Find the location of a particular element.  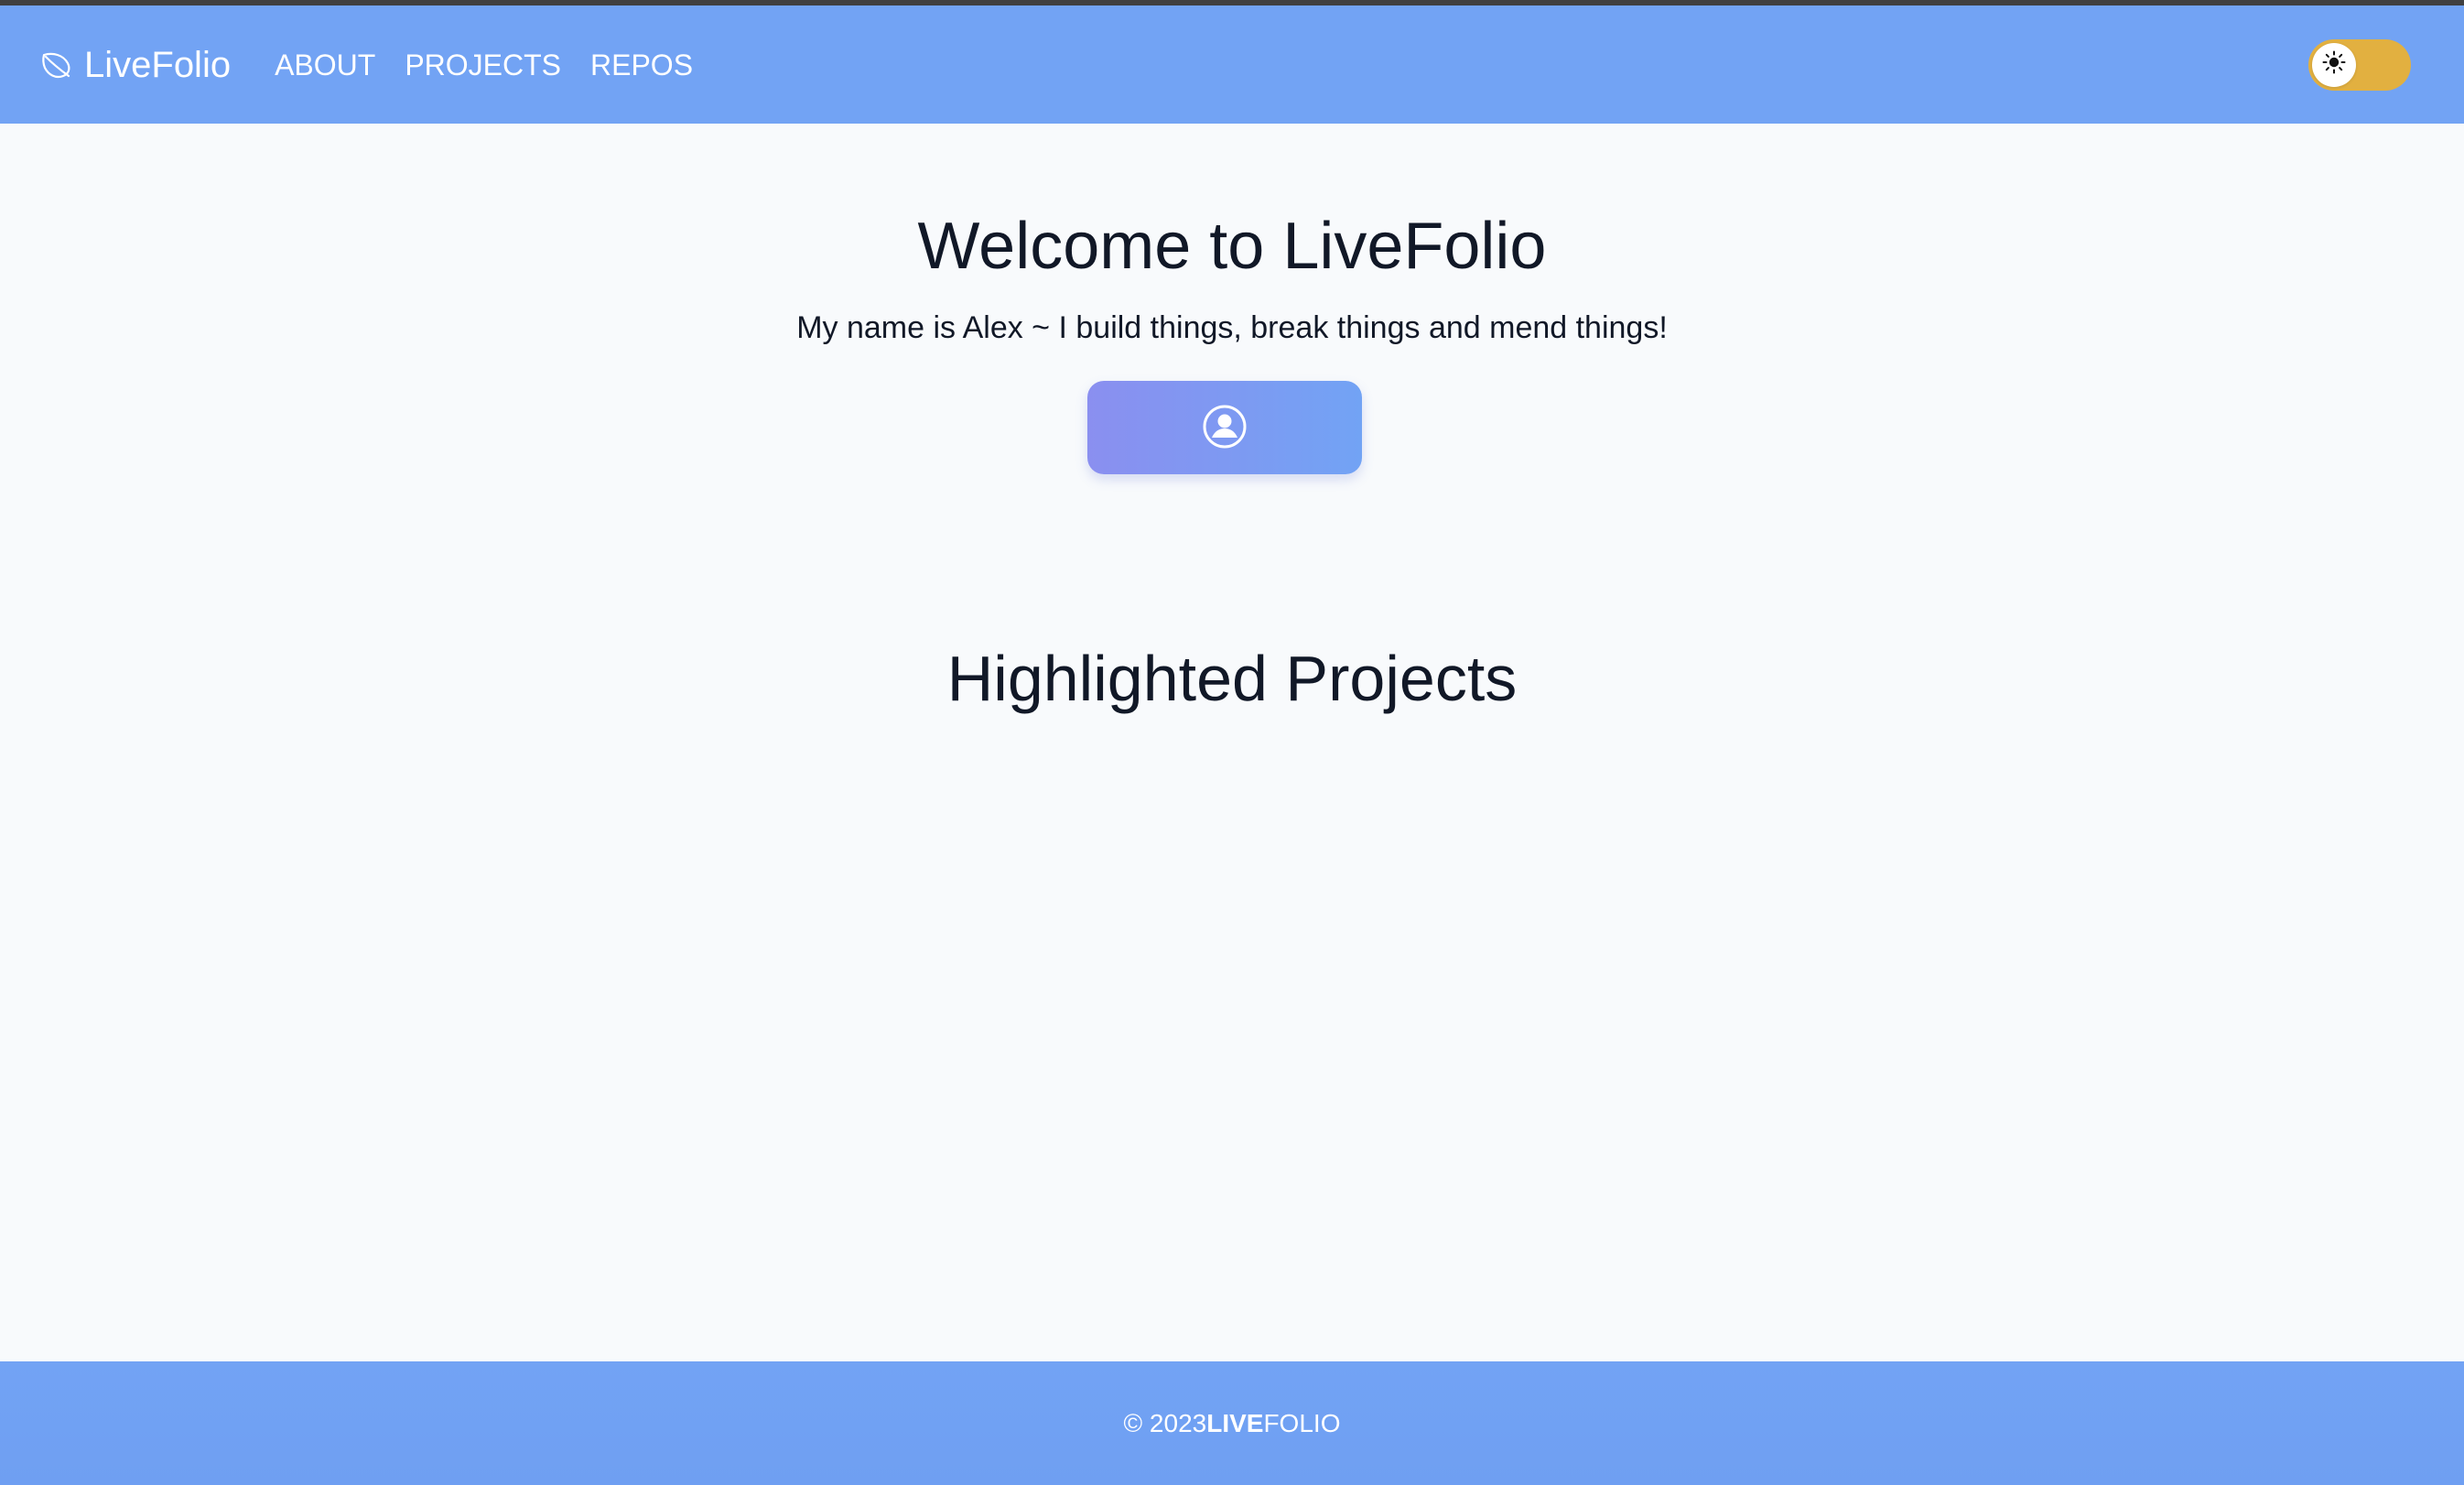

sun-icon is located at coordinates (2334, 64).